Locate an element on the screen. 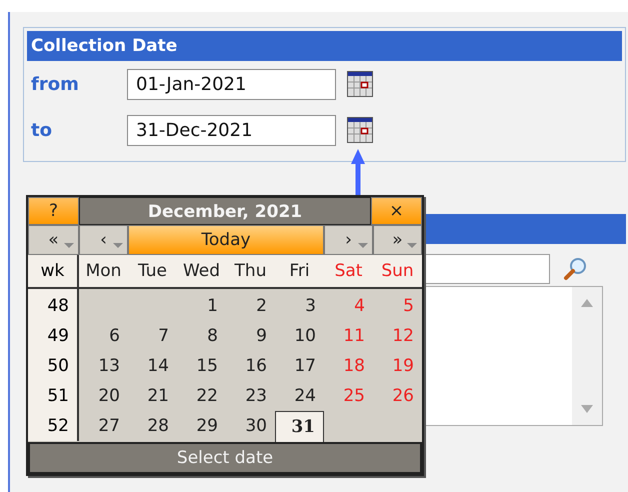 The width and height of the screenshot is (628, 492). search-icon is located at coordinates (575, 269).